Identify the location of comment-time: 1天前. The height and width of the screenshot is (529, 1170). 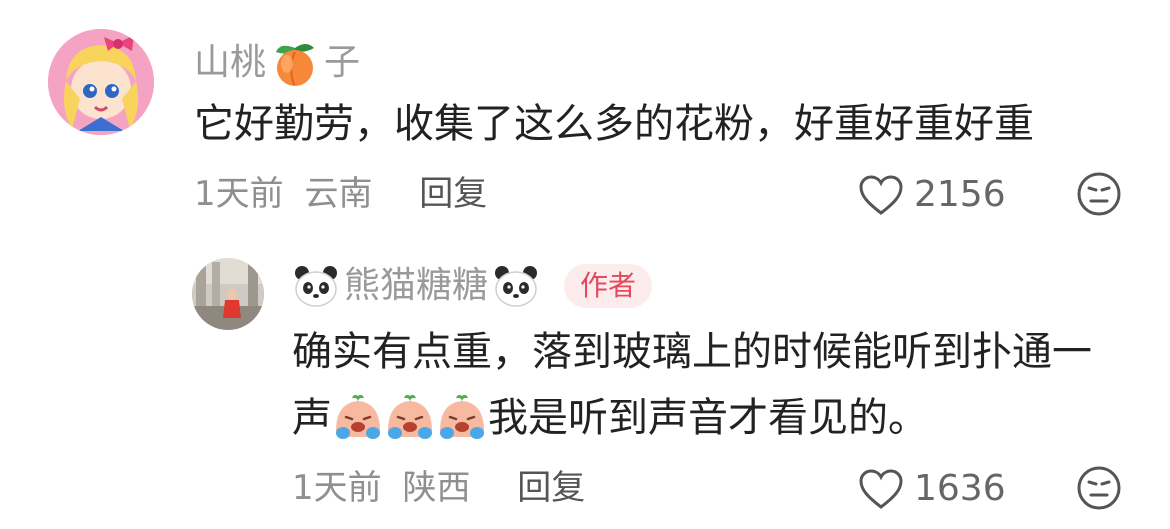
(239, 194).